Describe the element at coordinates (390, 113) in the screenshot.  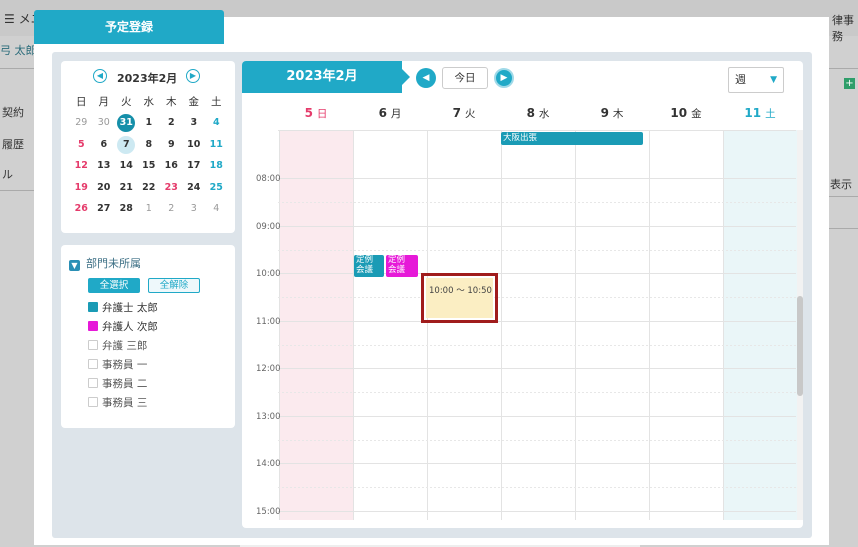
I see `day-header: 6月` at that location.